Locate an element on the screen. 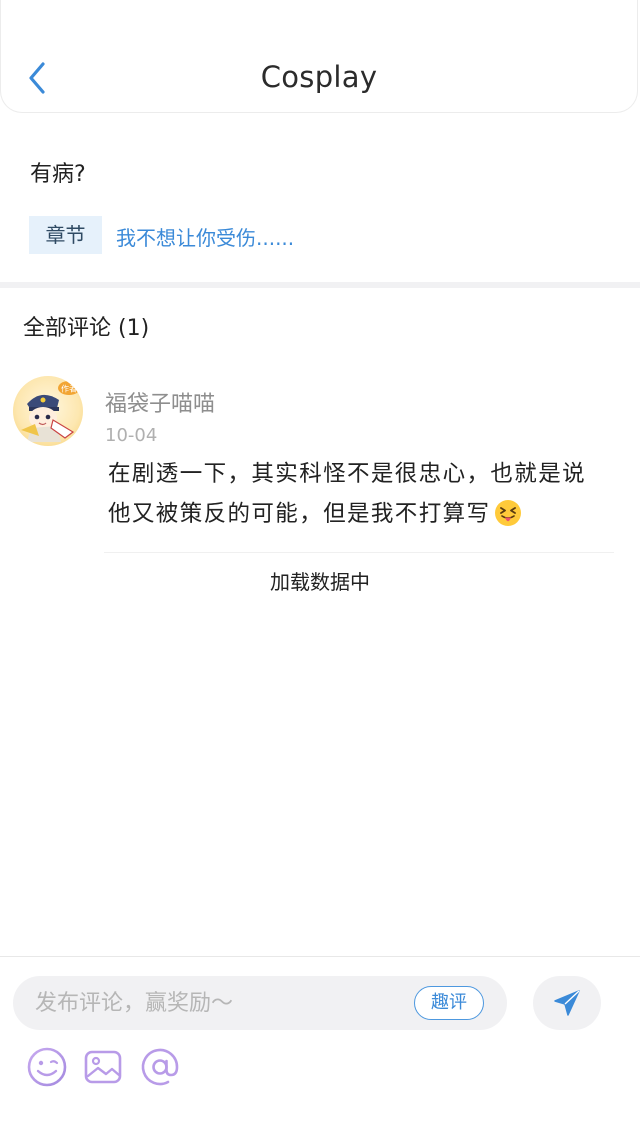  send-icon is located at coordinates (567, 1003).